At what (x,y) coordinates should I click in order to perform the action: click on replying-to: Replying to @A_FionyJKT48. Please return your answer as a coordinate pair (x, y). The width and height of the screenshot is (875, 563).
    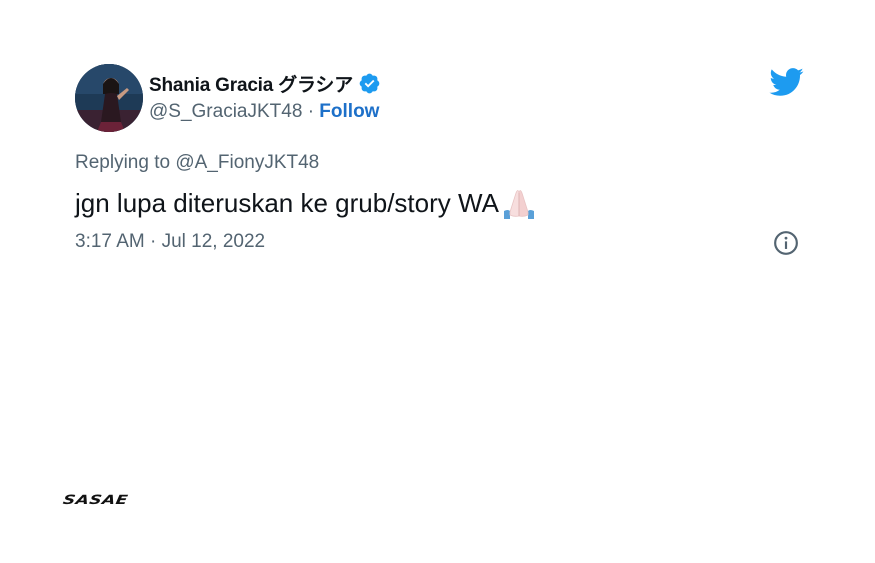
    Looking at the image, I should click on (197, 163).